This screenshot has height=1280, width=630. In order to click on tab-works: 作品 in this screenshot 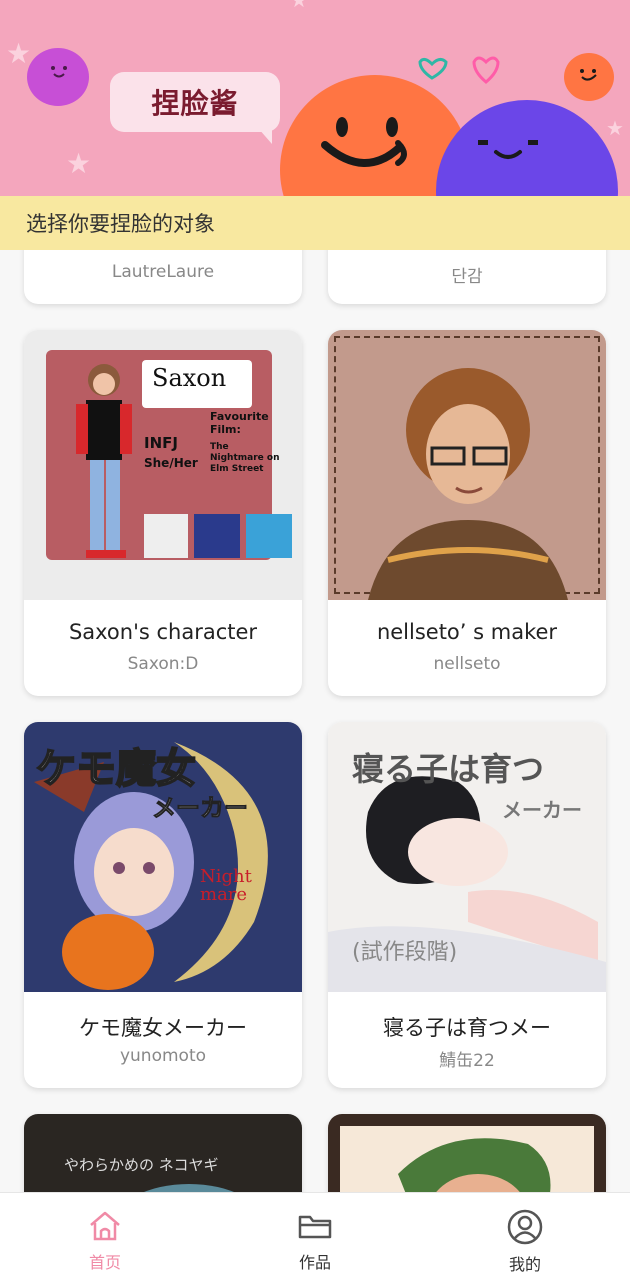, I will do `click(315, 1236)`.